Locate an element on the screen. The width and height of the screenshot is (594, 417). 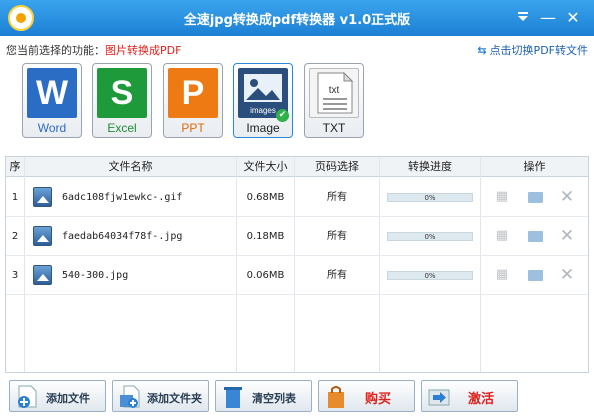
ppt-icon: P is located at coordinates (193, 93).